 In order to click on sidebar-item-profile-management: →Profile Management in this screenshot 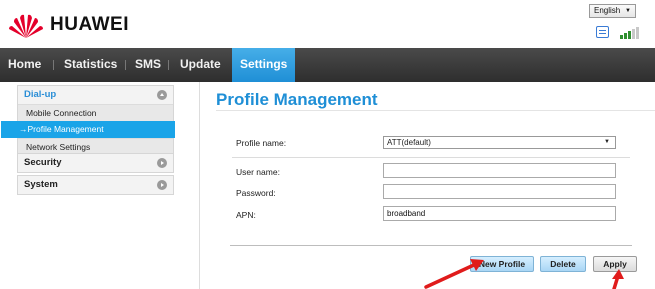, I will do `click(88, 129)`.